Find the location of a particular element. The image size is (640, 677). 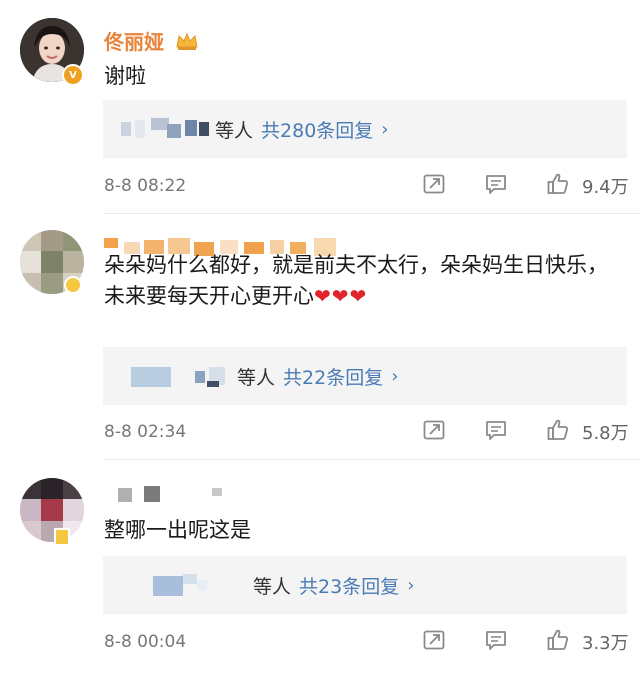

heart-emoji-icon: ❤❤❤ is located at coordinates (341, 296).